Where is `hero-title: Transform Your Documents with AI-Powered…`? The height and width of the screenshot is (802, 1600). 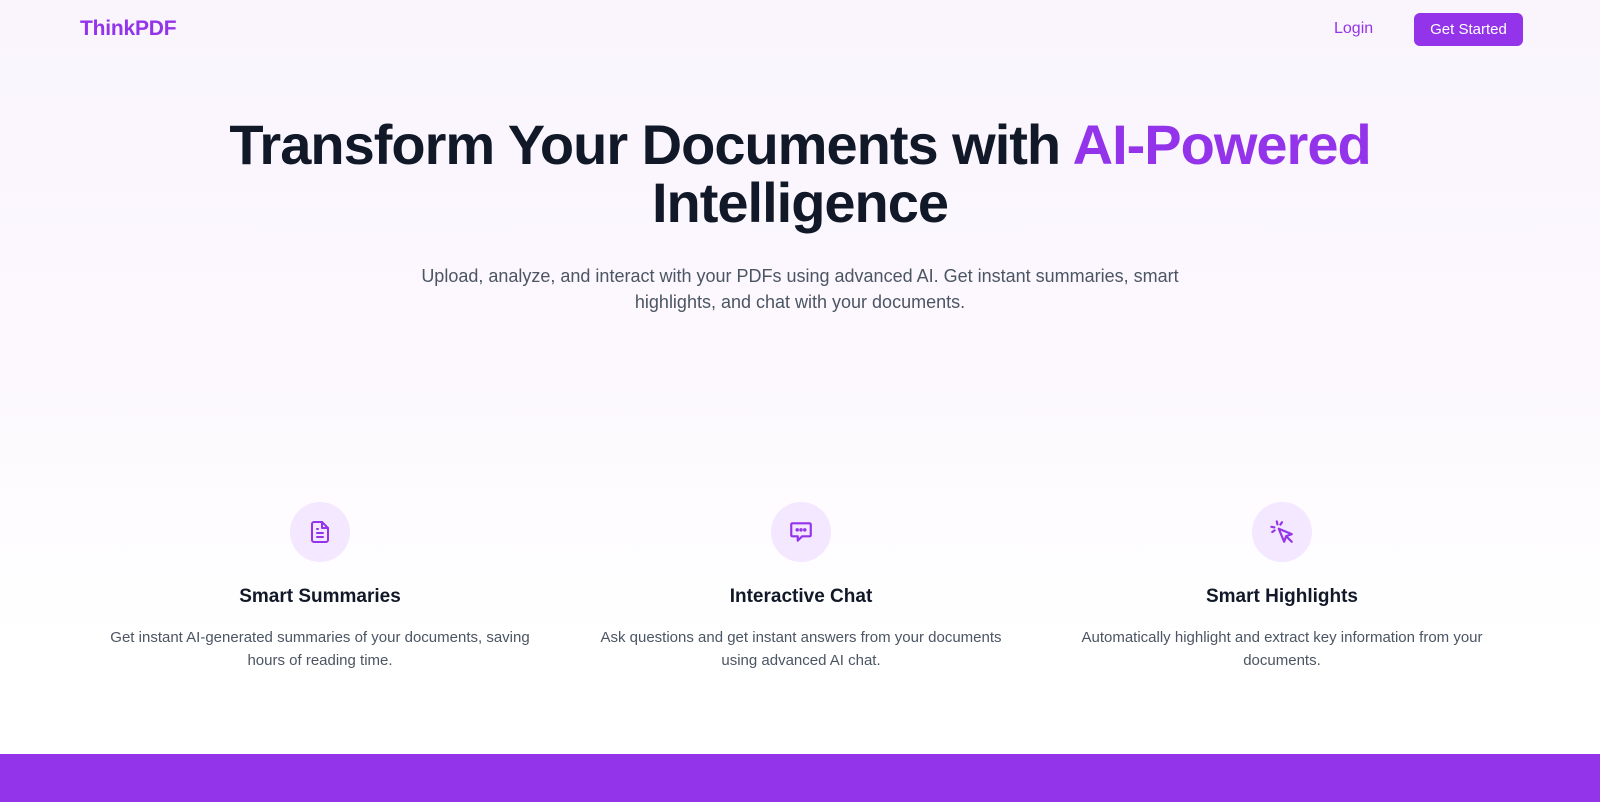 hero-title: Transform Your Documents with AI-Powered… is located at coordinates (800, 174).